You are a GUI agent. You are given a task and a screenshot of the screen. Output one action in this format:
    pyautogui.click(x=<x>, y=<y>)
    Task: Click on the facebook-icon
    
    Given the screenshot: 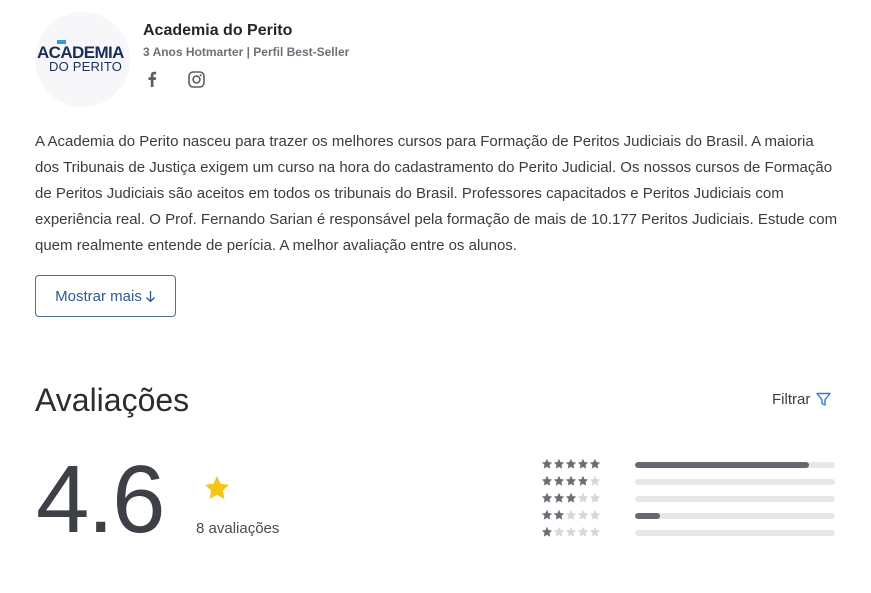 What is the action you would take?
    pyautogui.click(x=152, y=79)
    